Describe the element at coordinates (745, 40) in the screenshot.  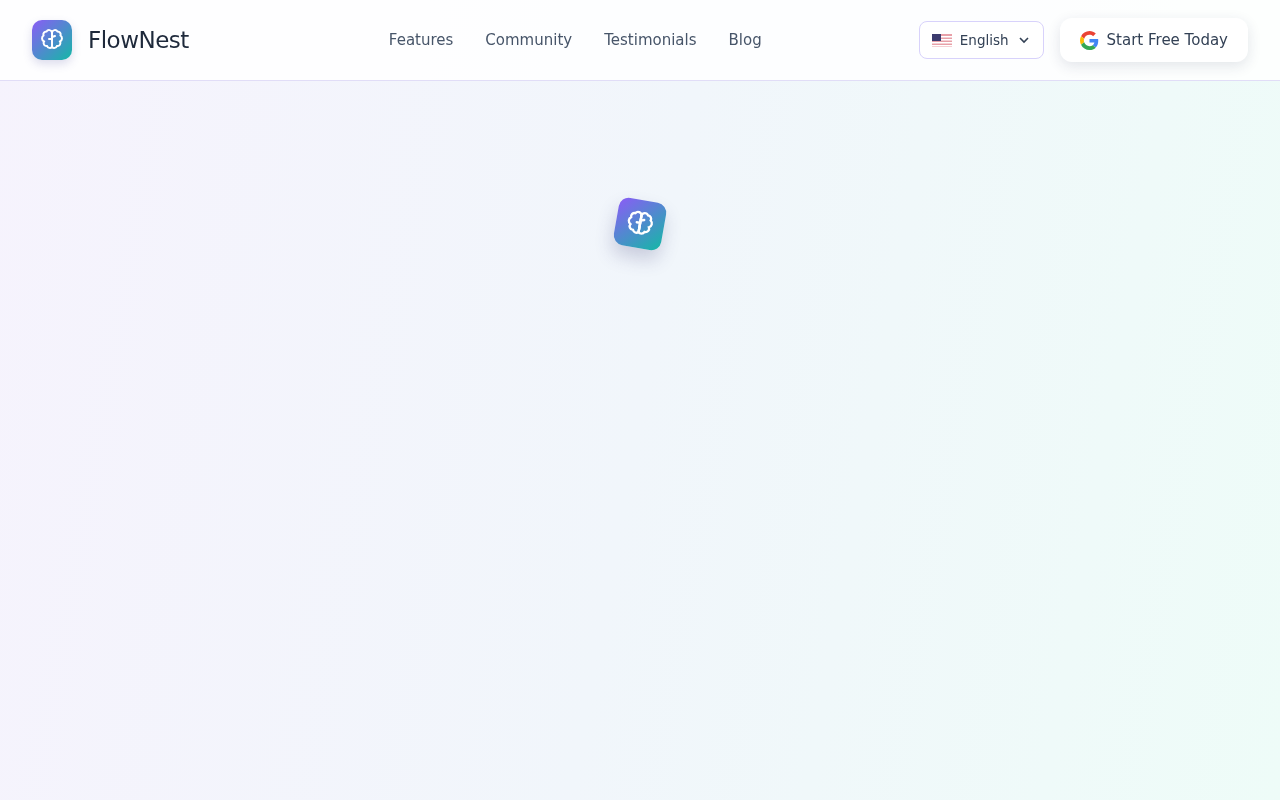
I see `nav-link: Blog` at that location.